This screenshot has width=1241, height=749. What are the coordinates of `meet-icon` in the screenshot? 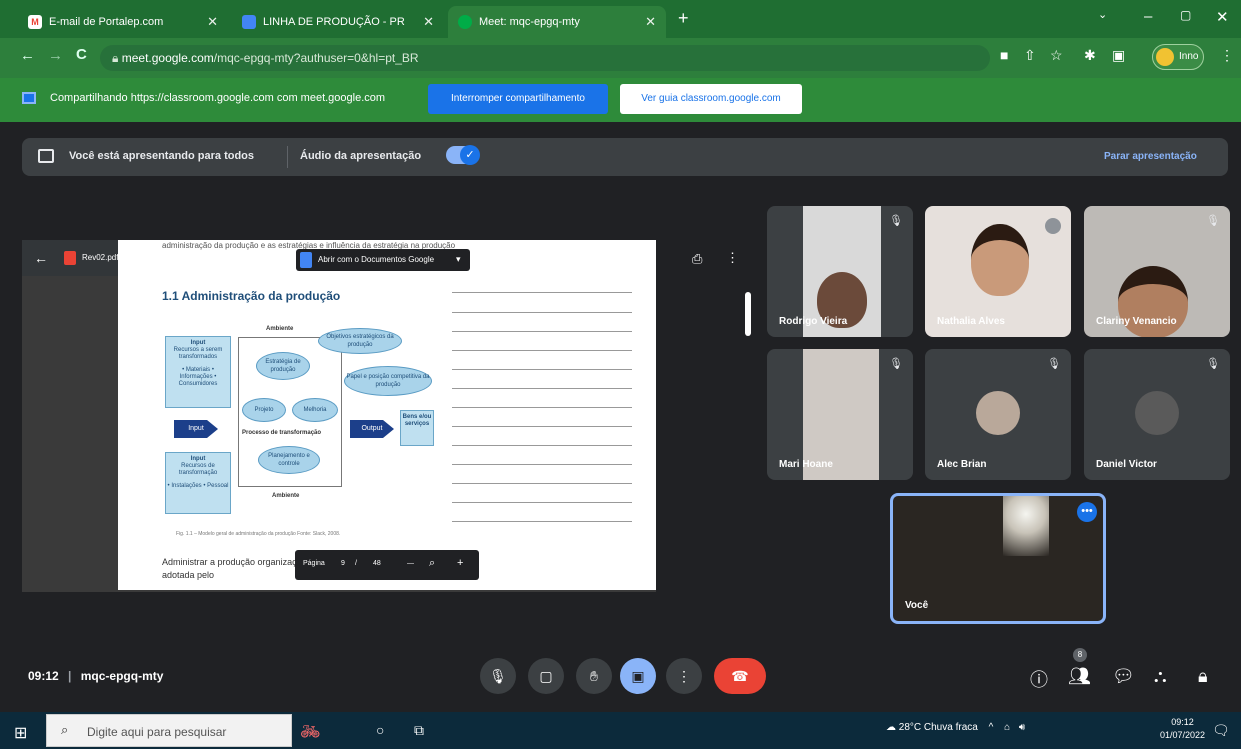 It's located at (465, 22).